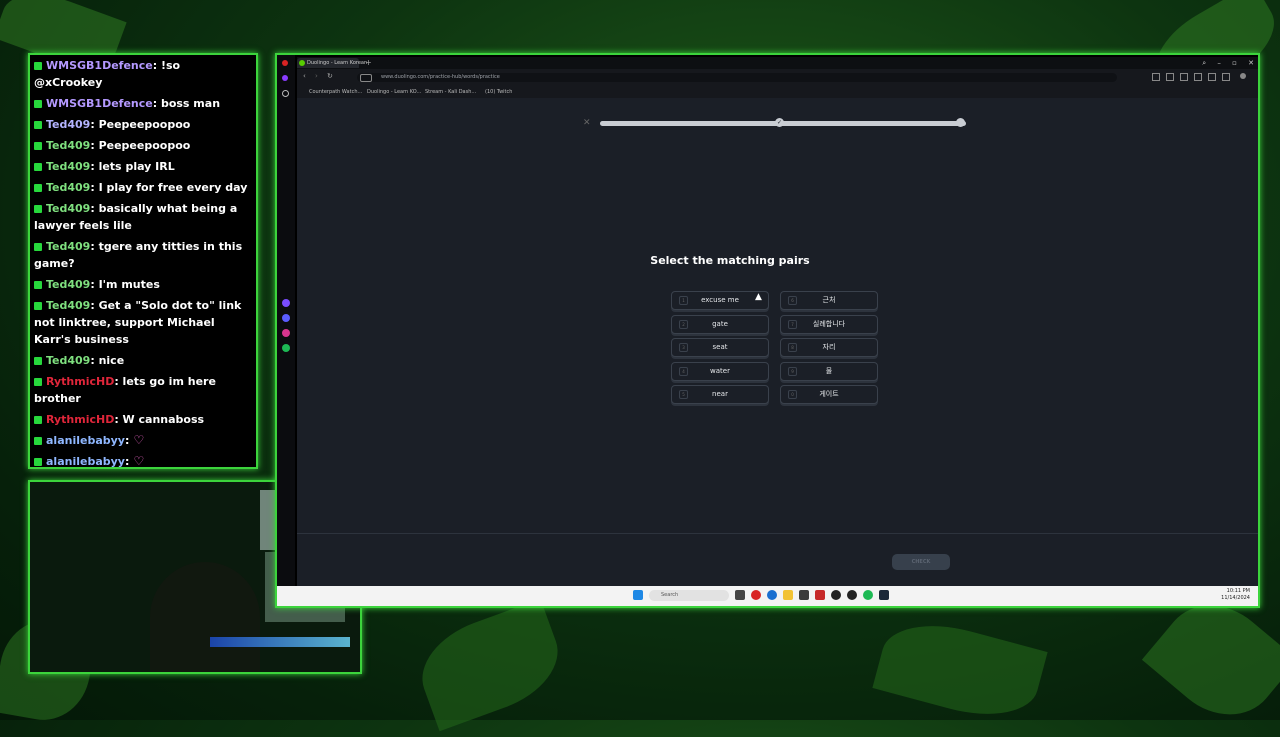  I want to click on taskbar-search: Search, so click(689, 595).